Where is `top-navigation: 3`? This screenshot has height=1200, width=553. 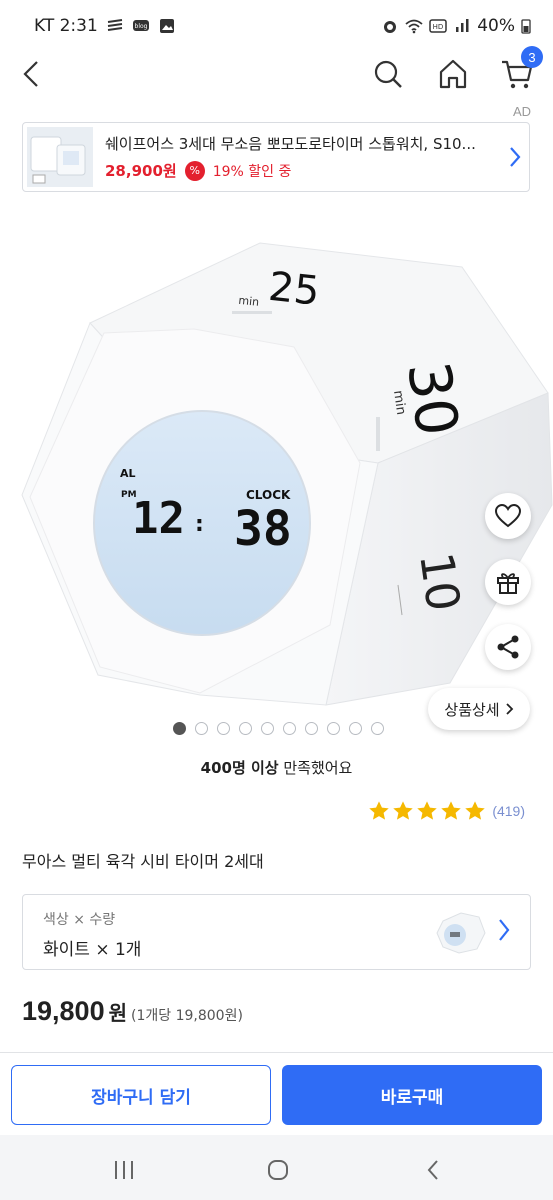
top-navigation: 3 is located at coordinates (276, 71).